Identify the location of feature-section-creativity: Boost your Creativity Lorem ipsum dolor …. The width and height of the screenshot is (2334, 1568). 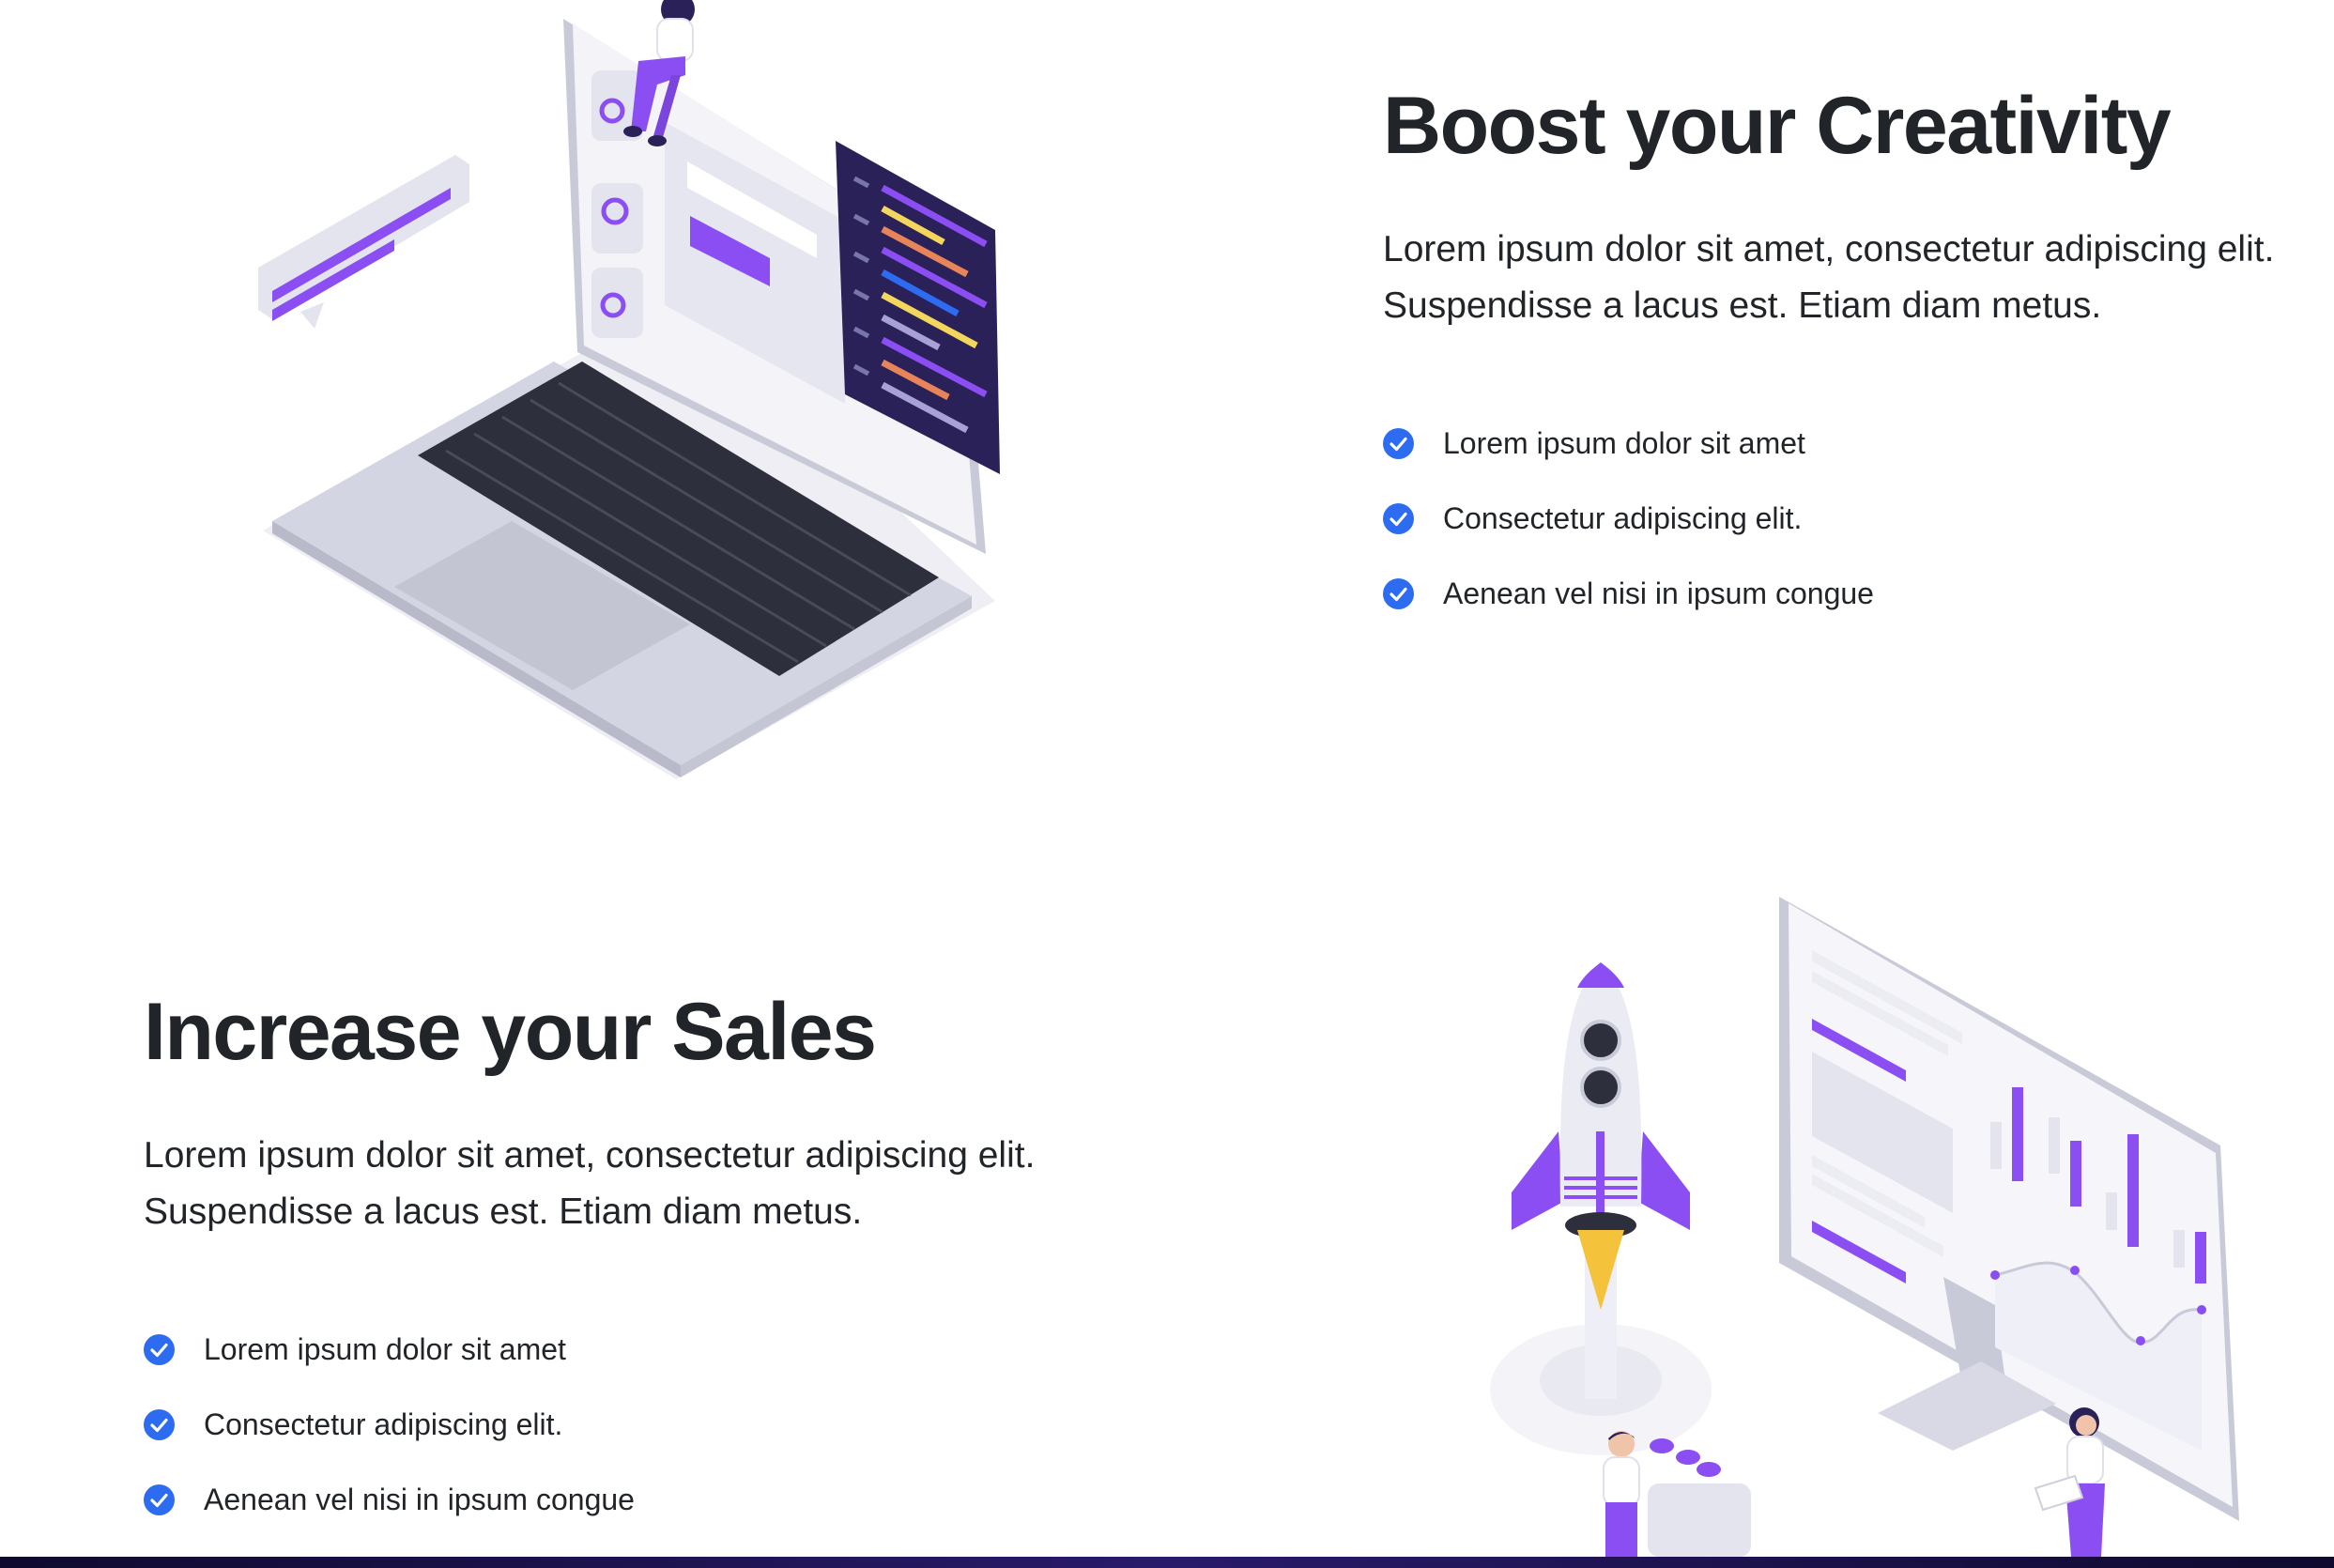
(1852, 356).